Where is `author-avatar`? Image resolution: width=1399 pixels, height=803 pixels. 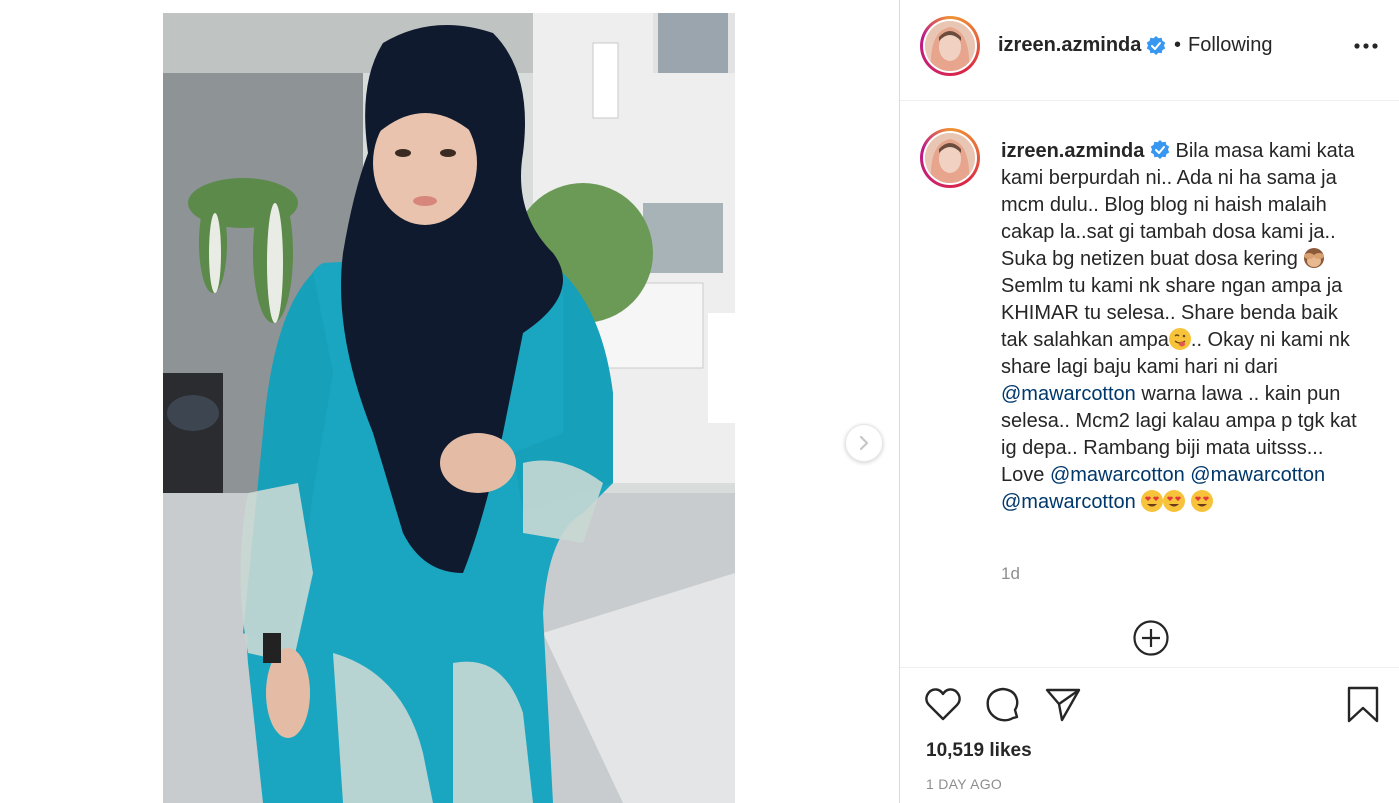
author-avatar is located at coordinates (950, 46).